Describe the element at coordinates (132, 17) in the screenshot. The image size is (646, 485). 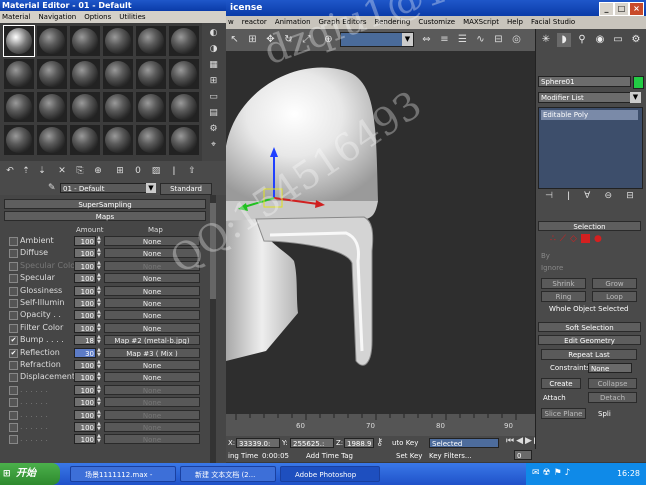
I see `me-menu-utilities: Utilities` at that location.